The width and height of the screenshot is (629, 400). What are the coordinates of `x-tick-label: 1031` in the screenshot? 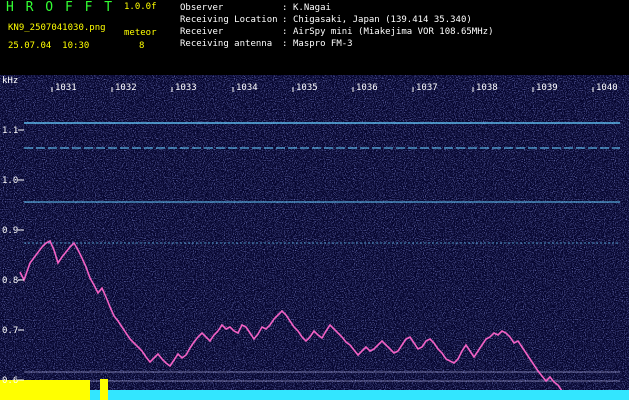 It's located at (66, 88).